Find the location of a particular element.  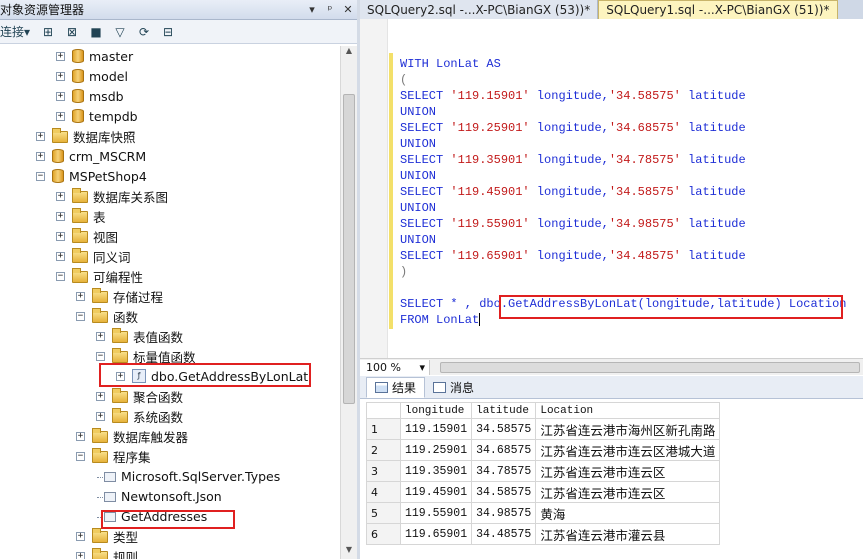

tree-node: −函数 is located at coordinates (107, 316).